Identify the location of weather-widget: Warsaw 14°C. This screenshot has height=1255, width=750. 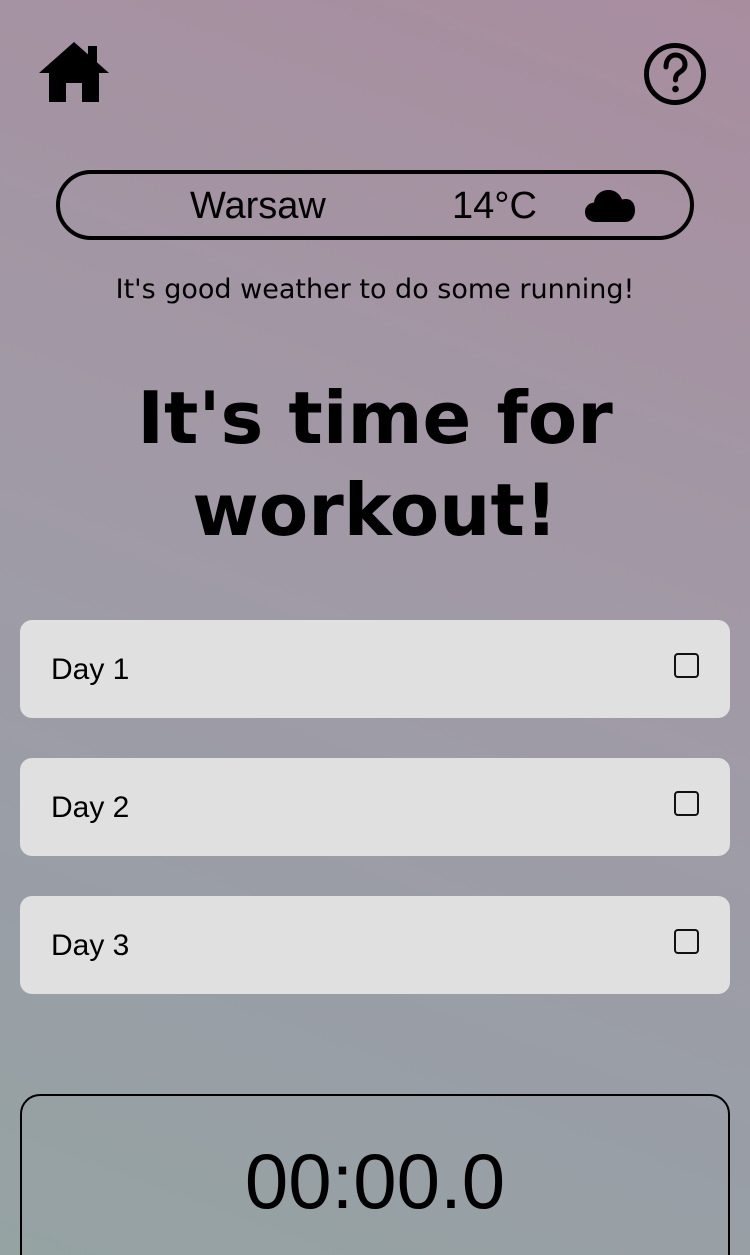
(375, 205).